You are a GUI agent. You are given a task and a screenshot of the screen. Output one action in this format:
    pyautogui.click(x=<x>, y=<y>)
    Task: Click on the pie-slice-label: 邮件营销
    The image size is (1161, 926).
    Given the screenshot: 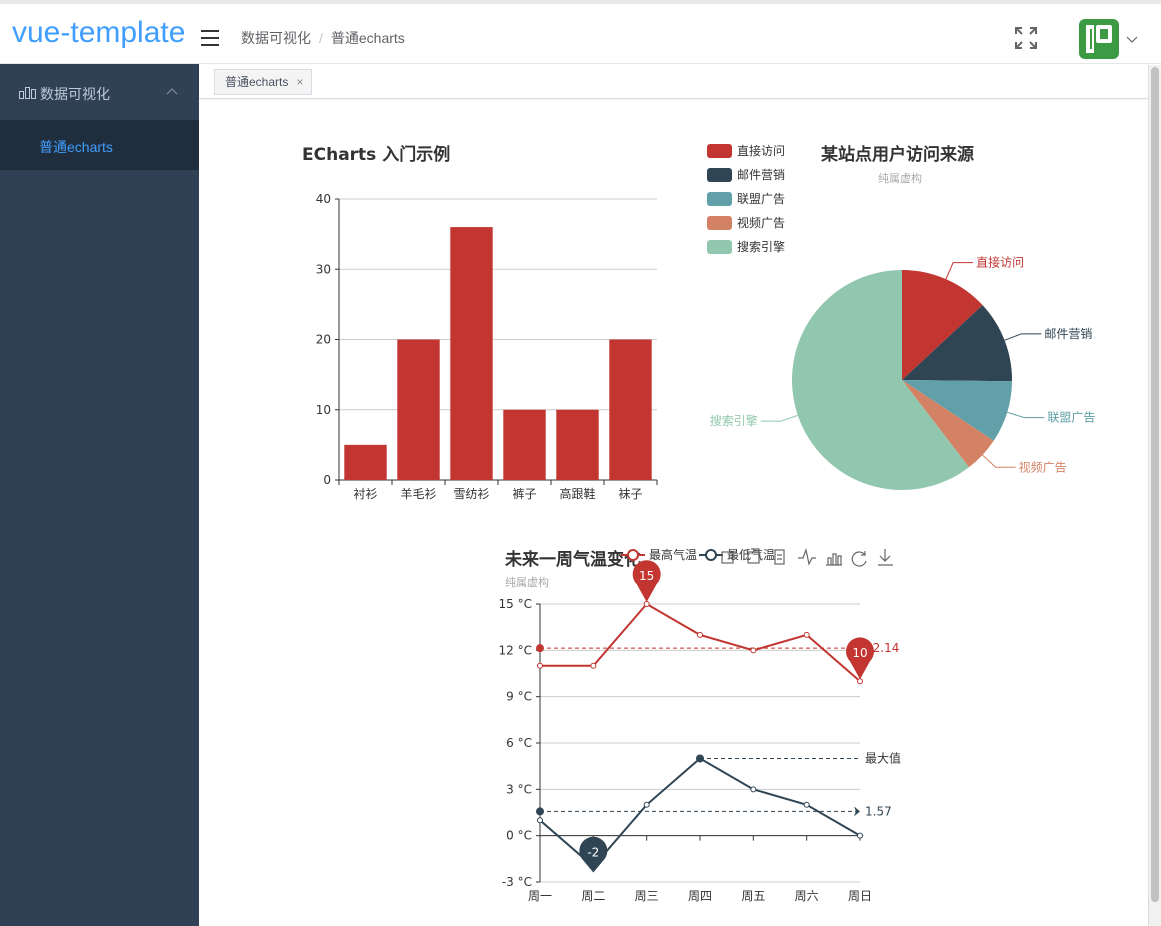 What is the action you would take?
    pyautogui.click(x=1068, y=334)
    